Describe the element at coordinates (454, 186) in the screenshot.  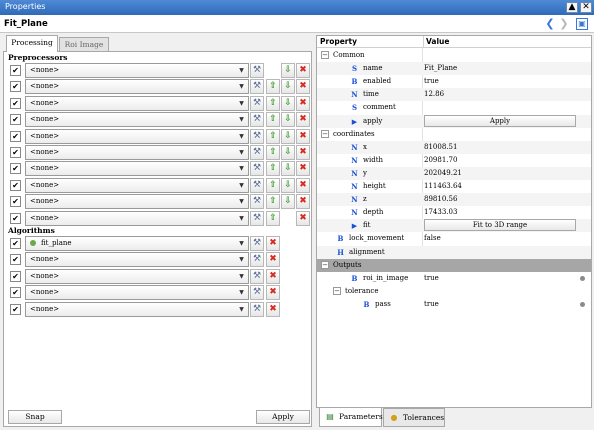
I see `property-row: Nheight 111463.64` at that location.